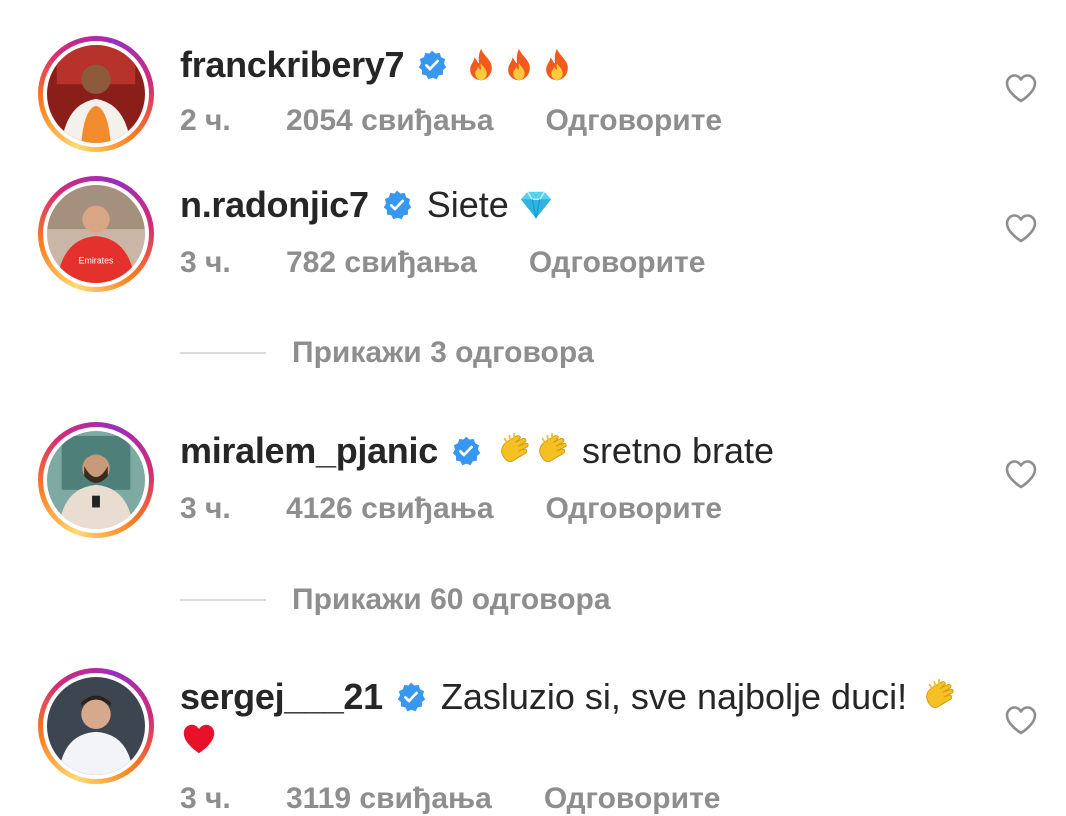  I want to click on comment-meta: 3 ч. 3119 свиђања Одговорите, so click(450, 799).